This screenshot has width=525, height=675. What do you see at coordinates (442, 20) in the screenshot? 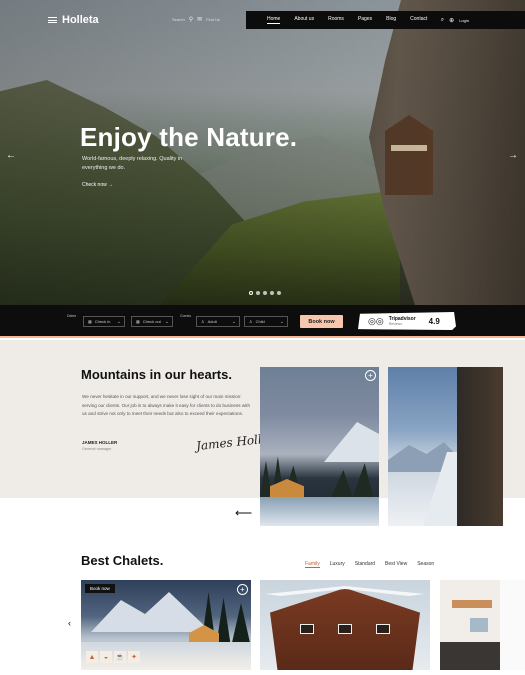
I see `search-icon: ⌕` at bounding box center [442, 20].